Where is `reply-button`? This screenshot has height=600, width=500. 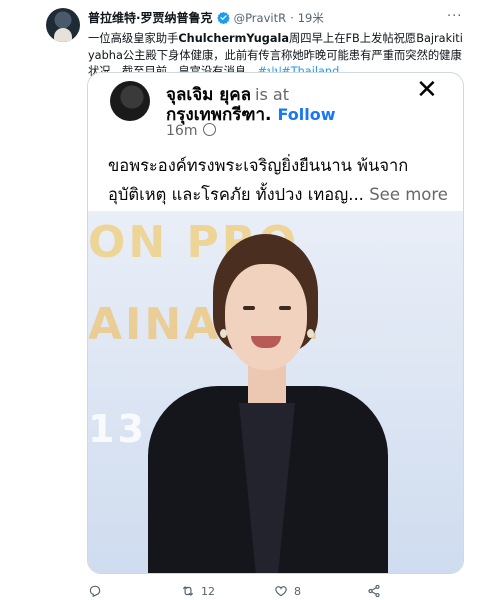 reply-button is located at coordinates (134, 591).